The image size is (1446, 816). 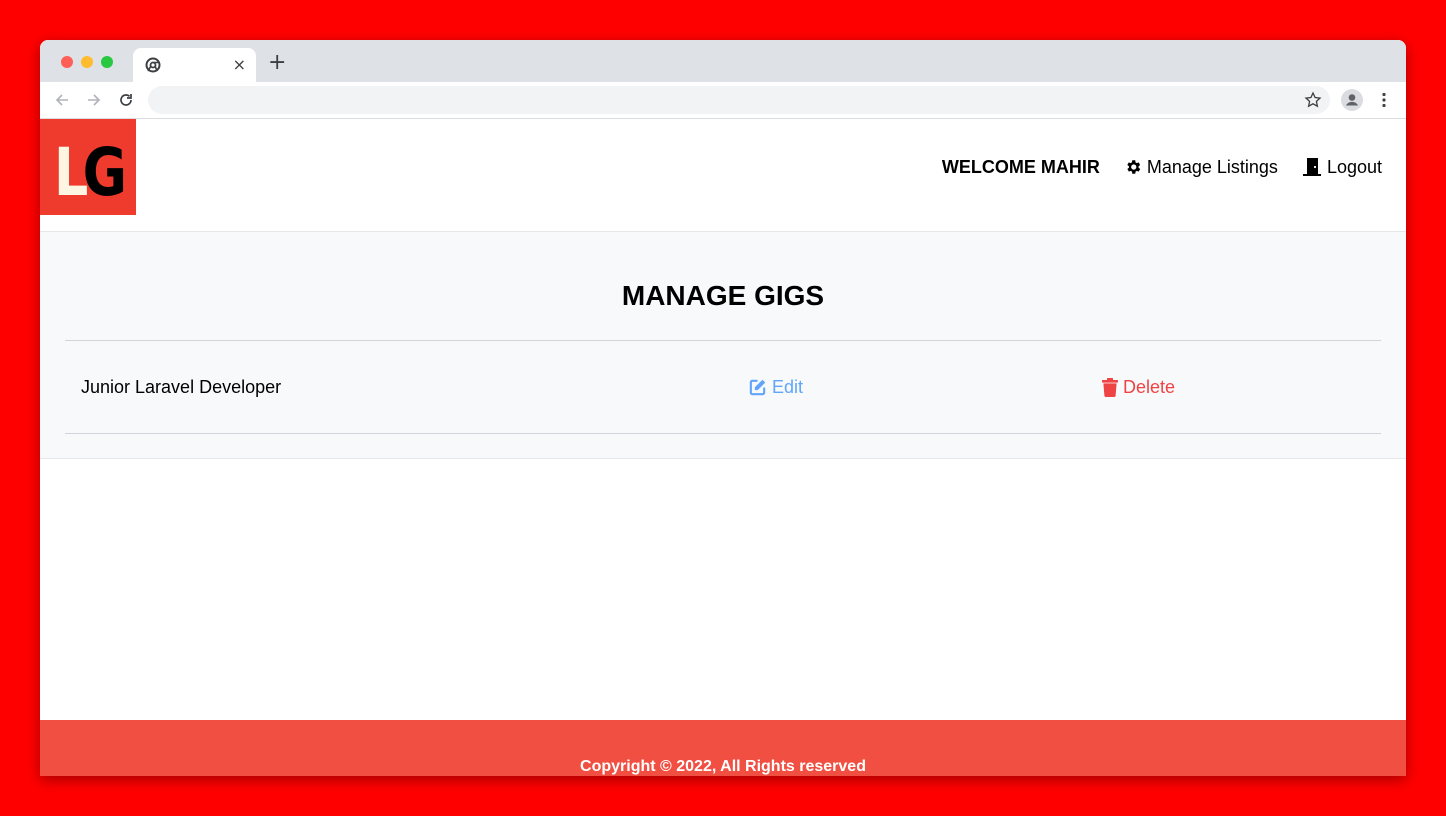 I want to click on manage-listings-label: Manage Listings, so click(x=1212, y=166).